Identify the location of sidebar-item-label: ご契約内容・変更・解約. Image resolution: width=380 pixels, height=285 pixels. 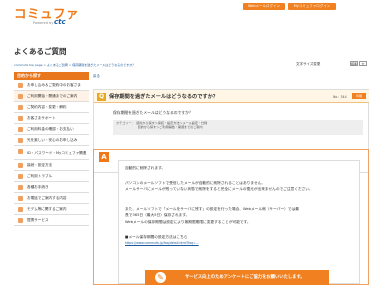
(47, 107).